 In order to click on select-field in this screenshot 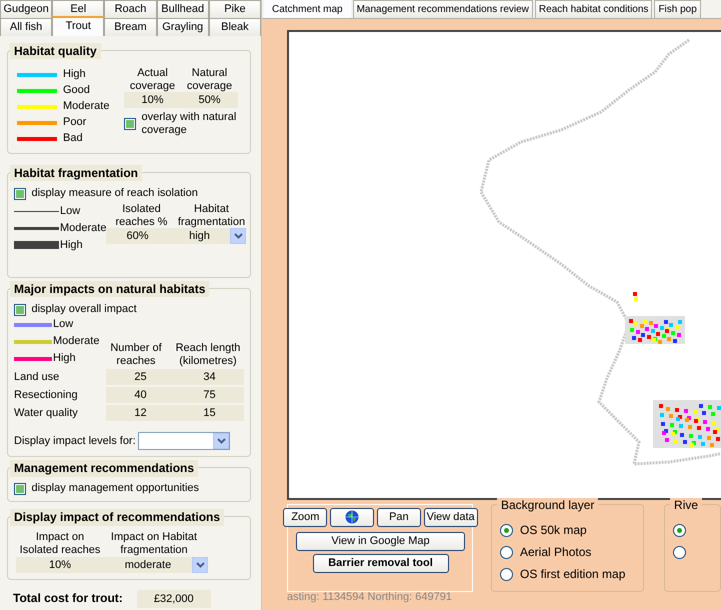, I will do `click(184, 441)`.